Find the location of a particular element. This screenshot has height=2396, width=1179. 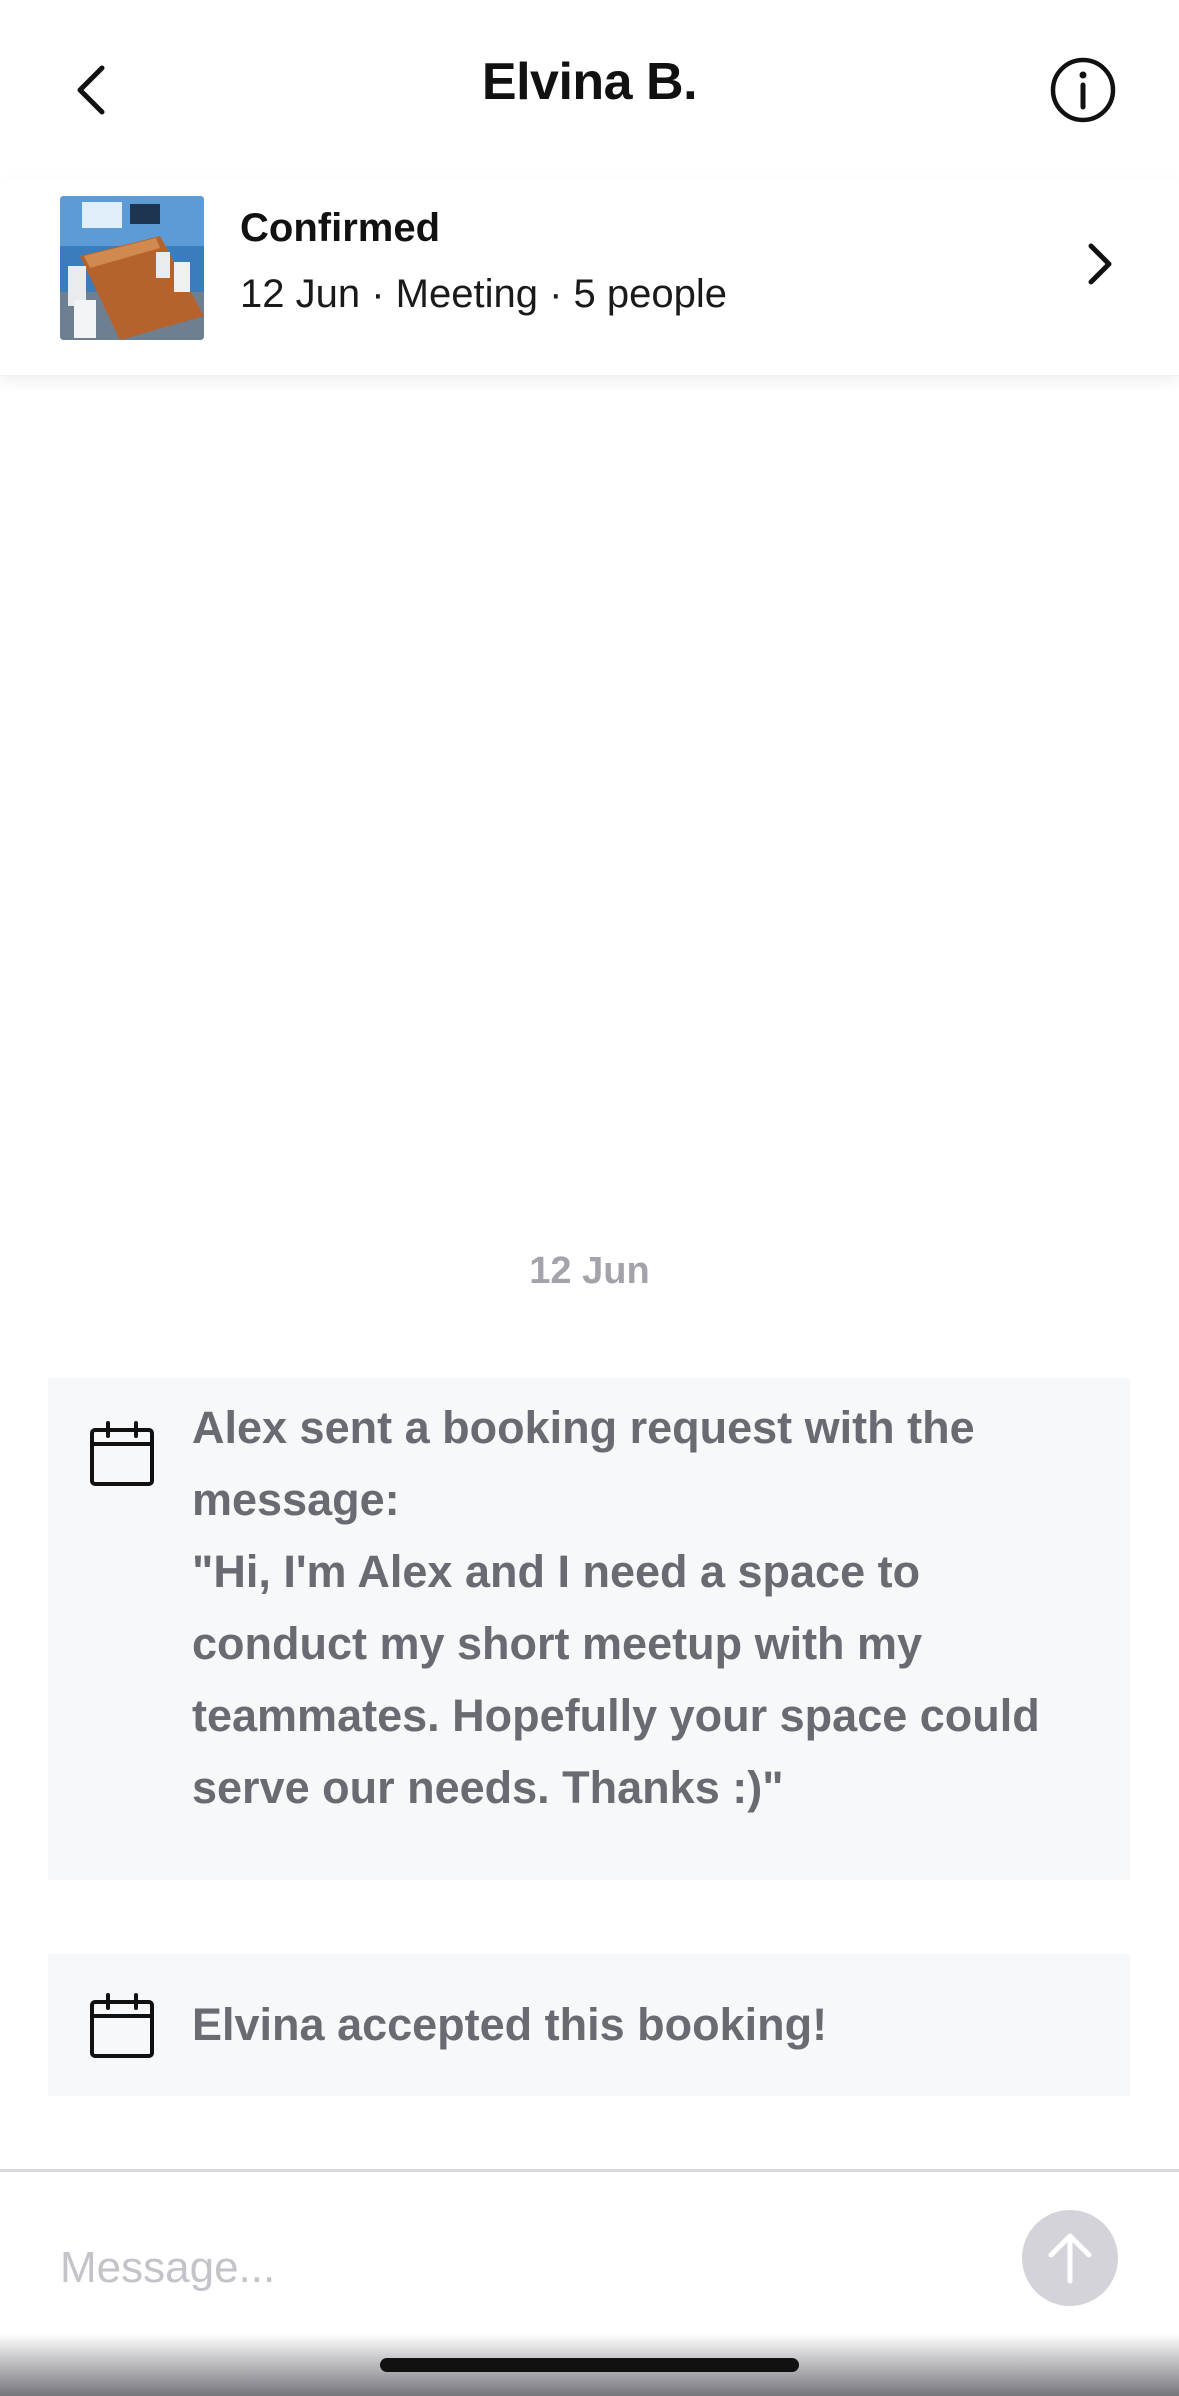

system-message: Elvina accepted this booking! is located at coordinates (589, 2025).